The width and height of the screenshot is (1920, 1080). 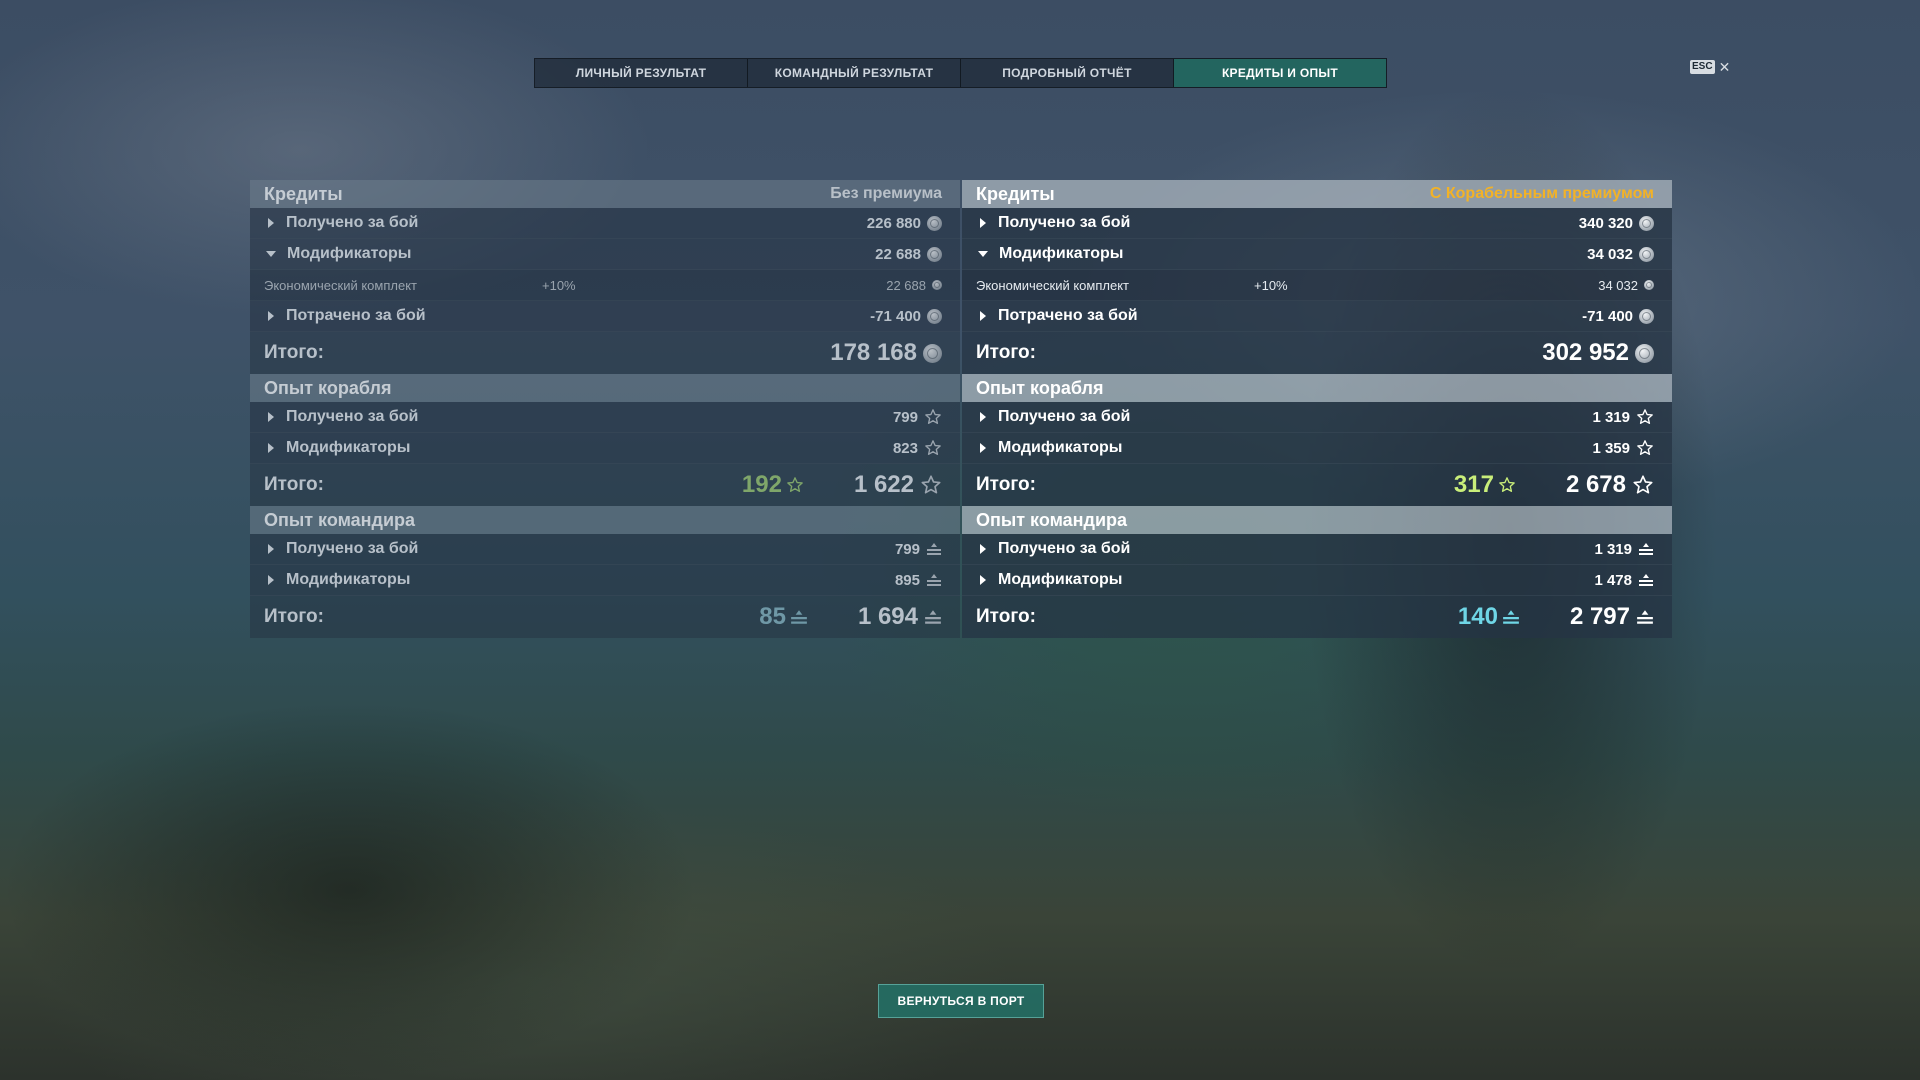 What do you see at coordinates (605, 549) in the screenshot?
I see `commander-xp-earned-row: Получено за бой 799` at bounding box center [605, 549].